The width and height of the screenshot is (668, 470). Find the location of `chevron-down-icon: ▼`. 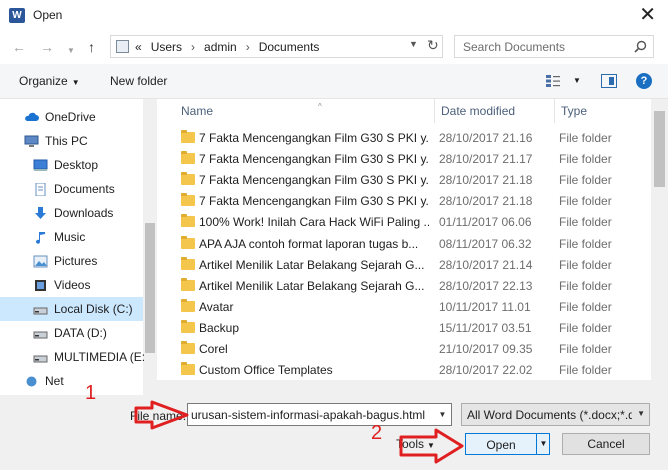

chevron-down-icon: ▼ is located at coordinates (641, 413).